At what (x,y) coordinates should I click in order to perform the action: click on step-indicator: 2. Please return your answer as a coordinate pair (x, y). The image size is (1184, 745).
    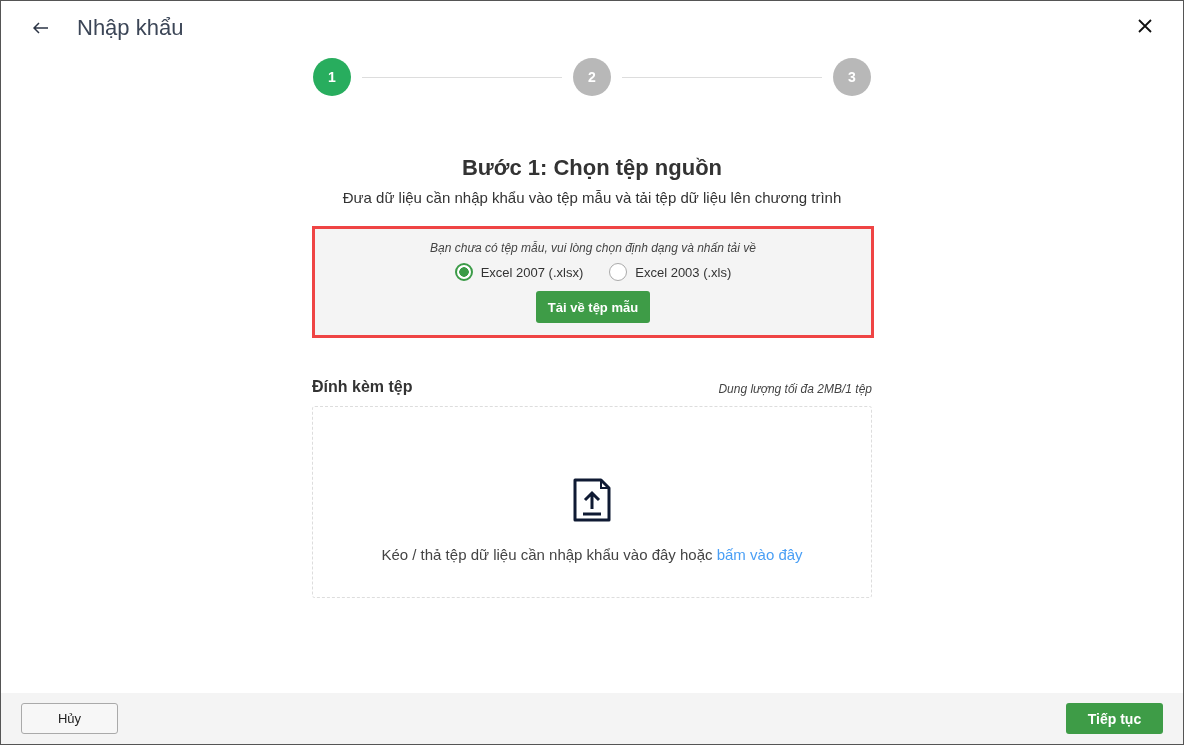
    Looking at the image, I should click on (592, 77).